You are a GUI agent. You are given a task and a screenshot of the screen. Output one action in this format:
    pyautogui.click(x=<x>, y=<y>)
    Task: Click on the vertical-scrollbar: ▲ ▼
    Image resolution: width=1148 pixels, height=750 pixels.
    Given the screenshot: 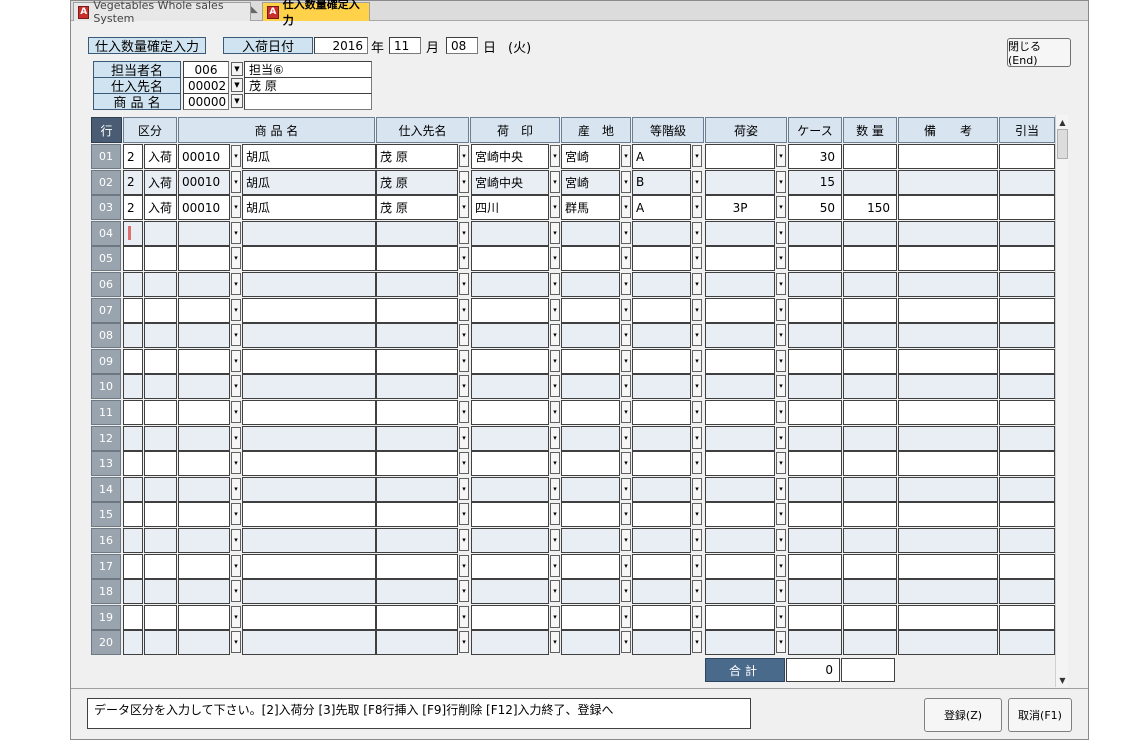 What is the action you would take?
    pyautogui.click(x=1061, y=401)
    